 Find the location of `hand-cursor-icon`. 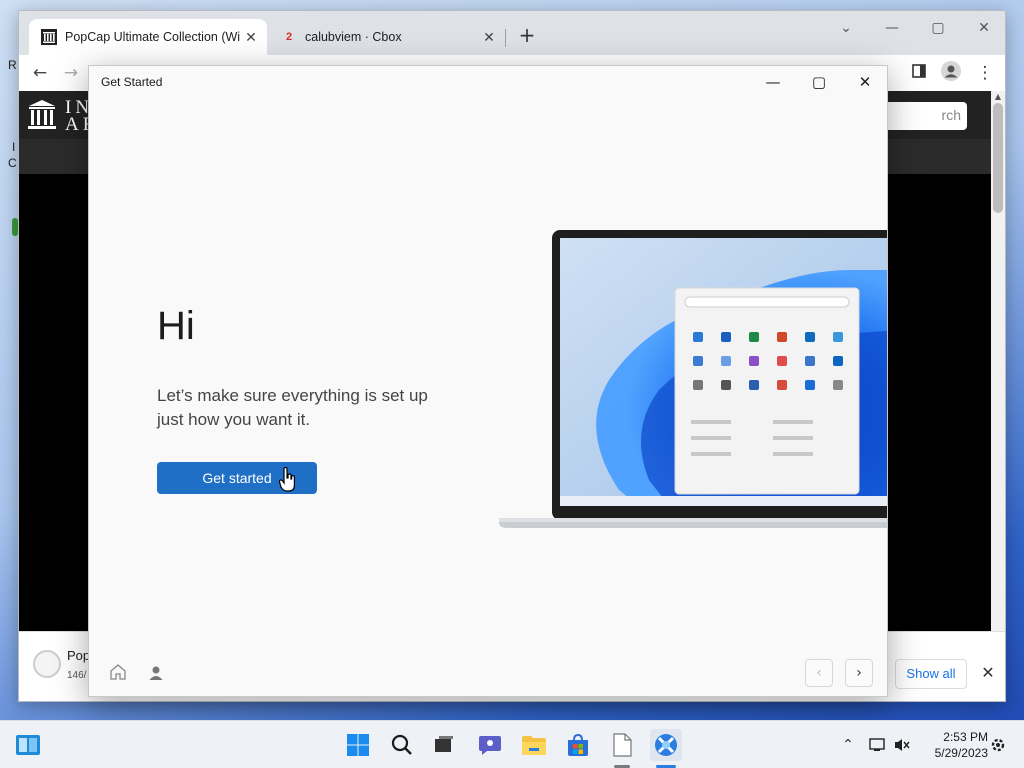

hand-cursor-icon is located at coordinates (287, 479).